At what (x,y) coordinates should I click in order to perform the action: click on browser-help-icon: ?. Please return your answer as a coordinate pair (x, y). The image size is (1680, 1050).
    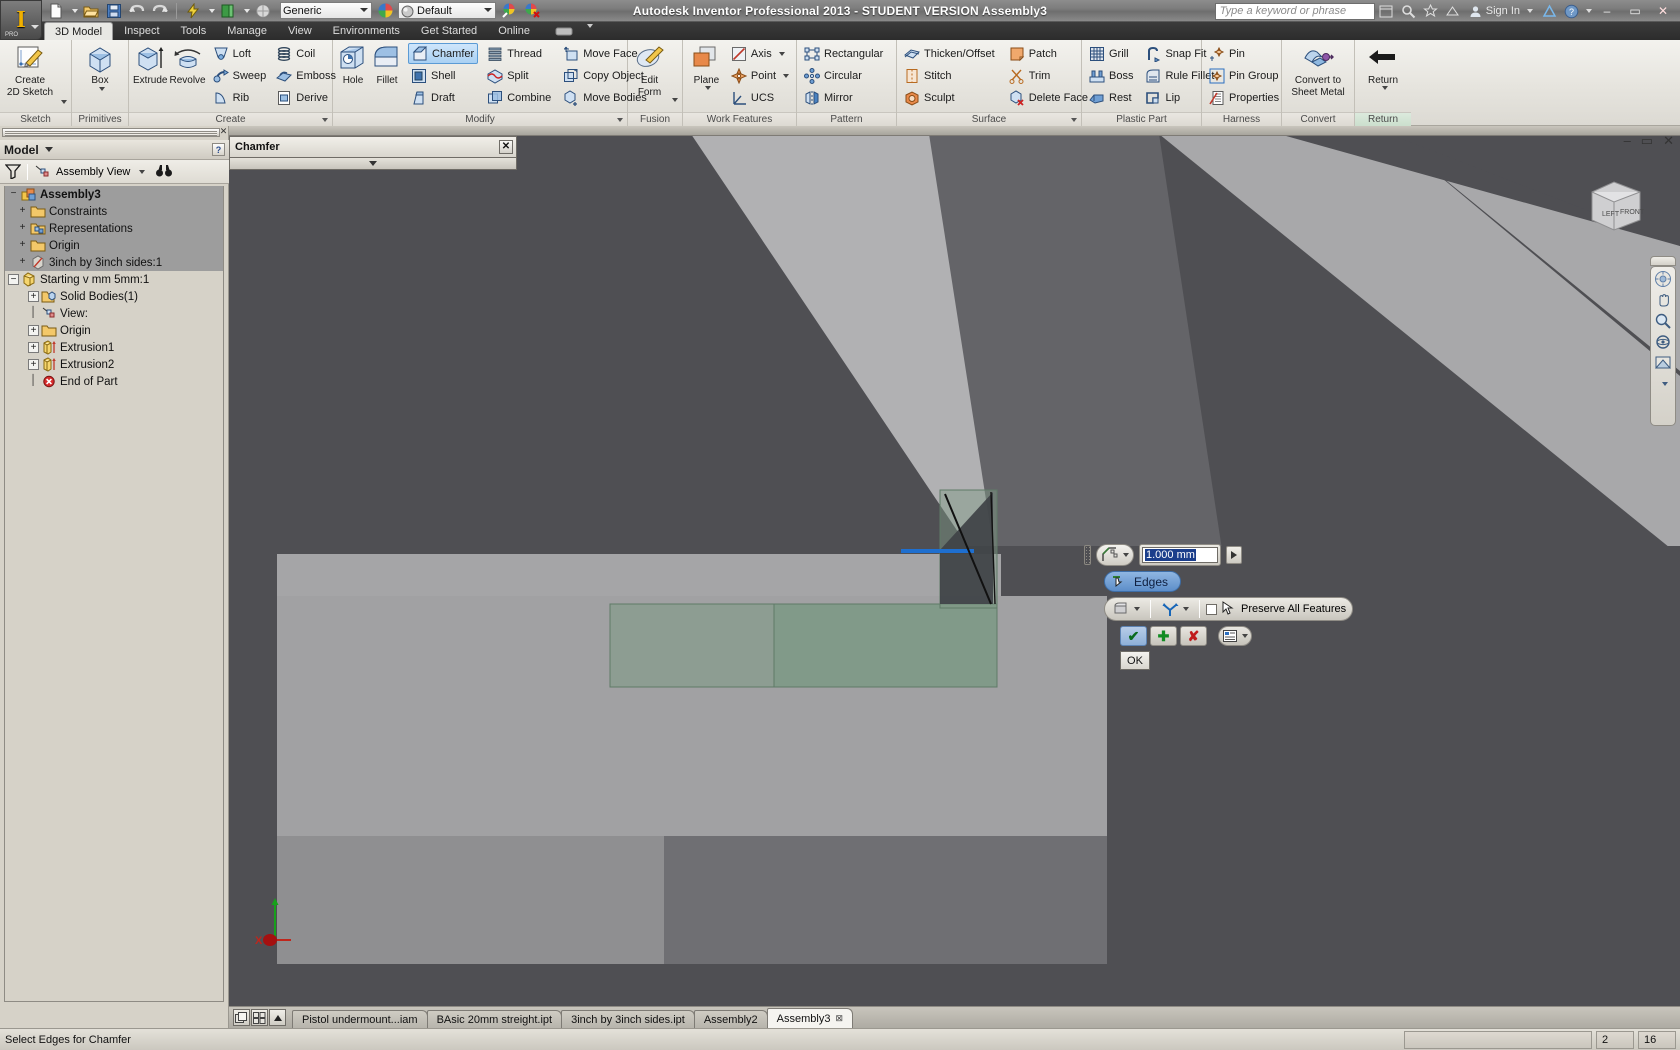
    Looking at the image, I should click on (218, 149).